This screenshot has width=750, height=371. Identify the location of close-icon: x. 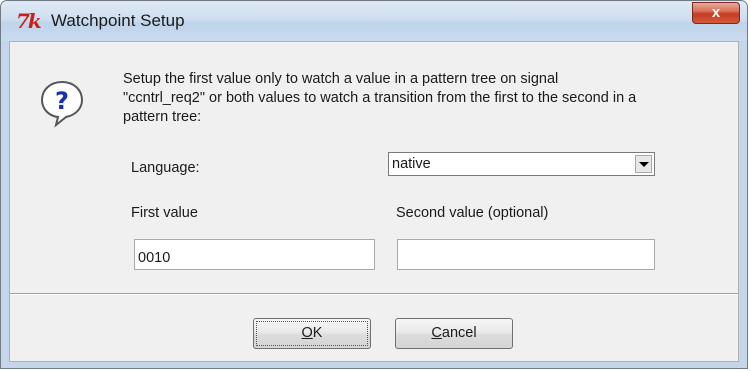
(716, 12).